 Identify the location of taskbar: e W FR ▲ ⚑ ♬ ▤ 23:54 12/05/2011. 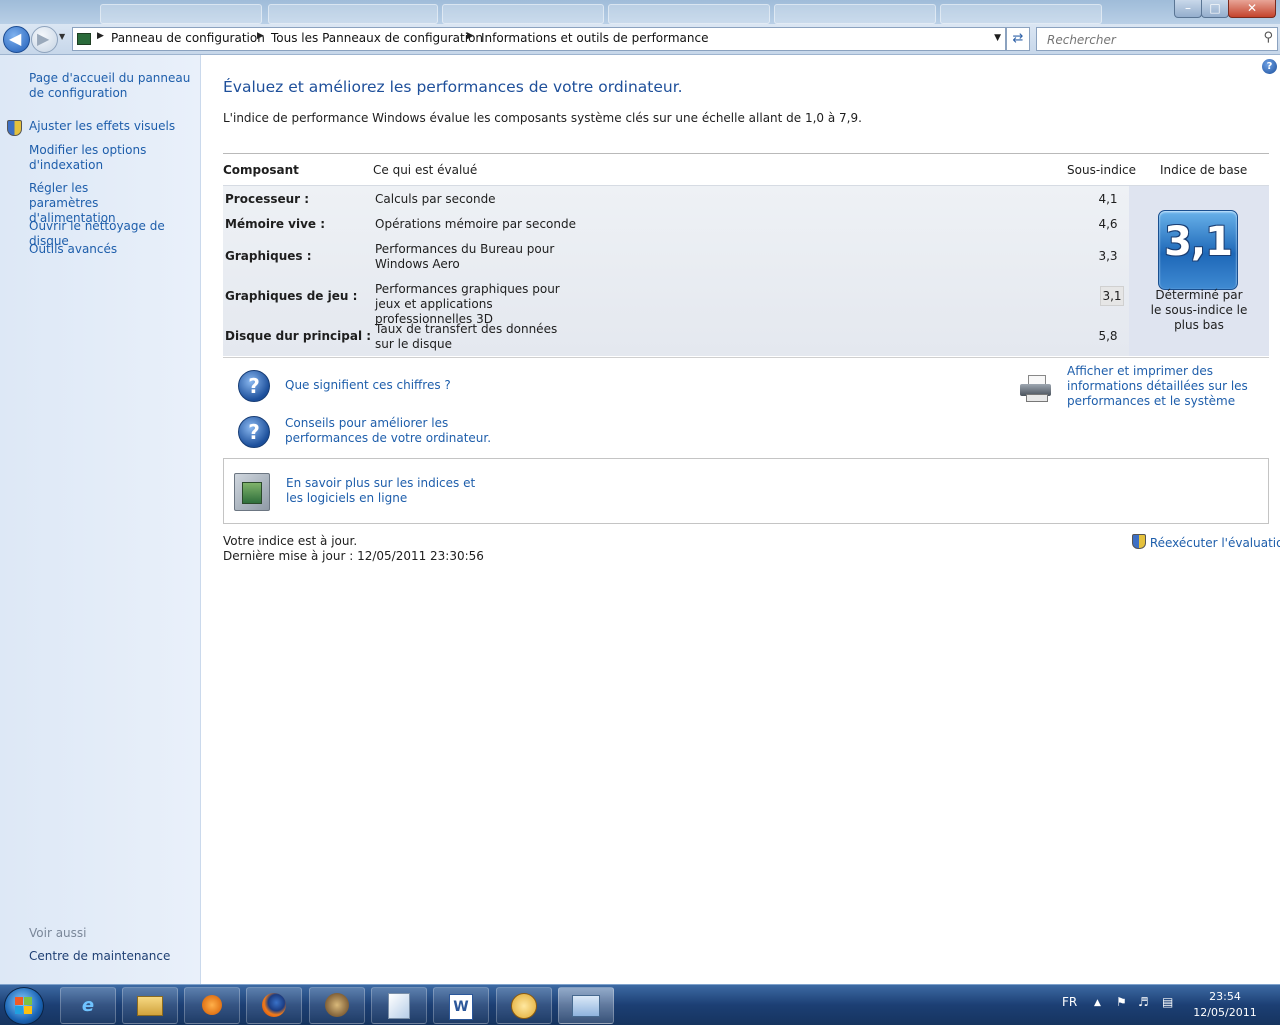
(640, 1004).